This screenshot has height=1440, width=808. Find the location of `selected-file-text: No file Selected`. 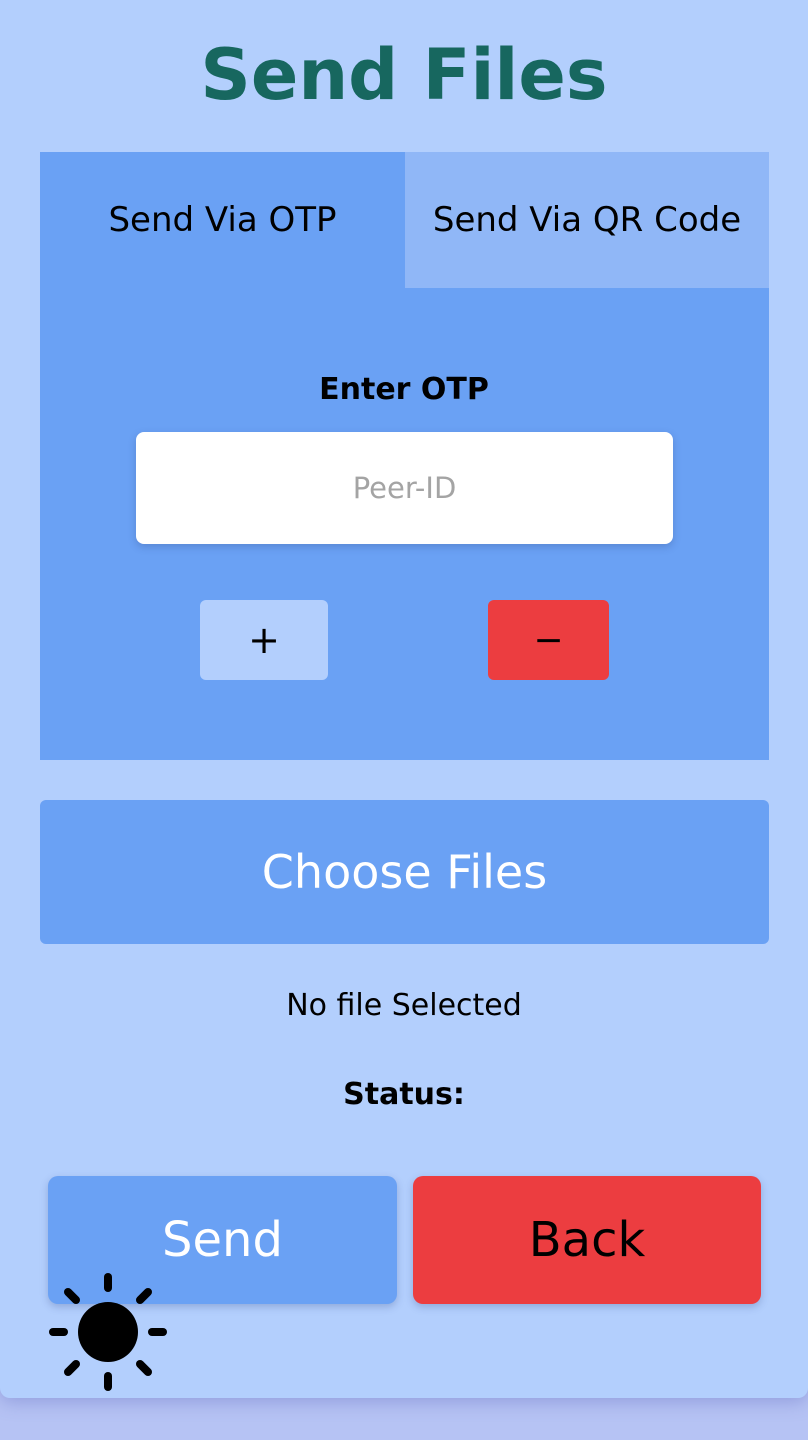

selected-file-text: No file Selected is located at coordinates (404, 1005).